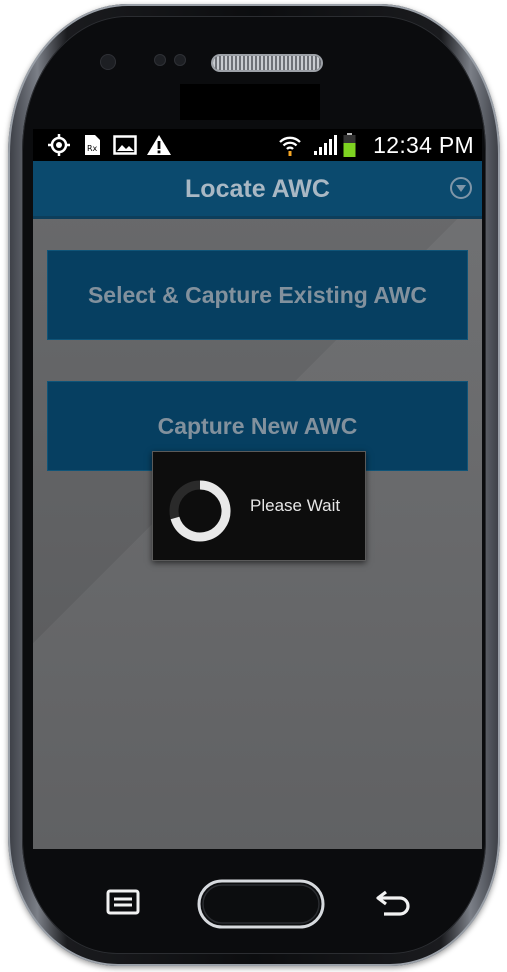 Image resolution: width=507 pixels, height=972 pixels. What do you see at coordinates (461, 188) in the screenshot?
I see `overflow-dropdown-icon` at bounding box center [461, 188].